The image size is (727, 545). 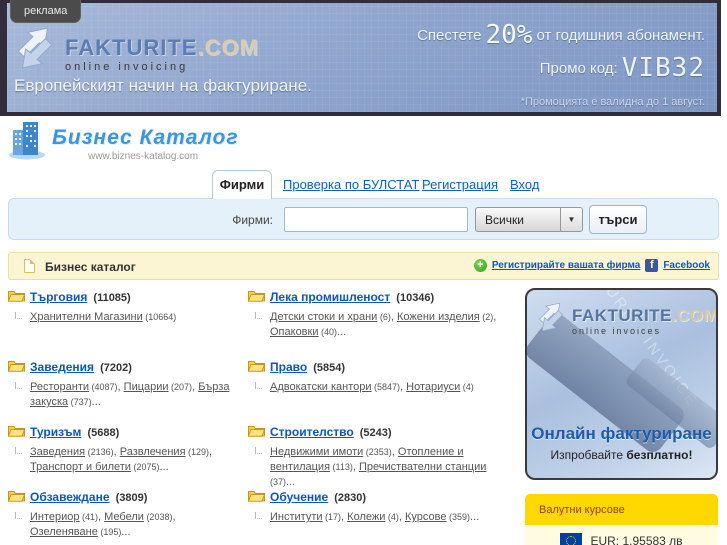 What do you see at coordinates (571, 219) in the screenshot?
I see `chevron-down-icon: ▼` at bounding box center [571, 219].